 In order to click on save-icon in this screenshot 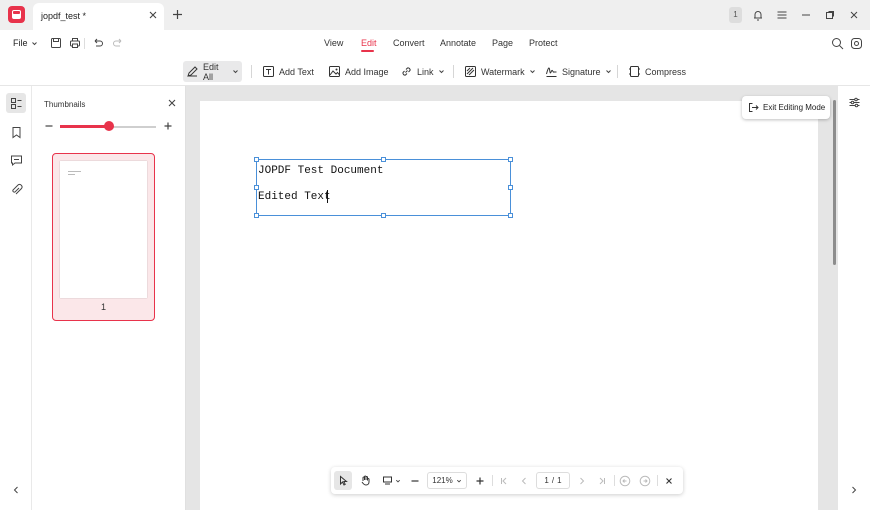, I will do `click(56, 43)`.